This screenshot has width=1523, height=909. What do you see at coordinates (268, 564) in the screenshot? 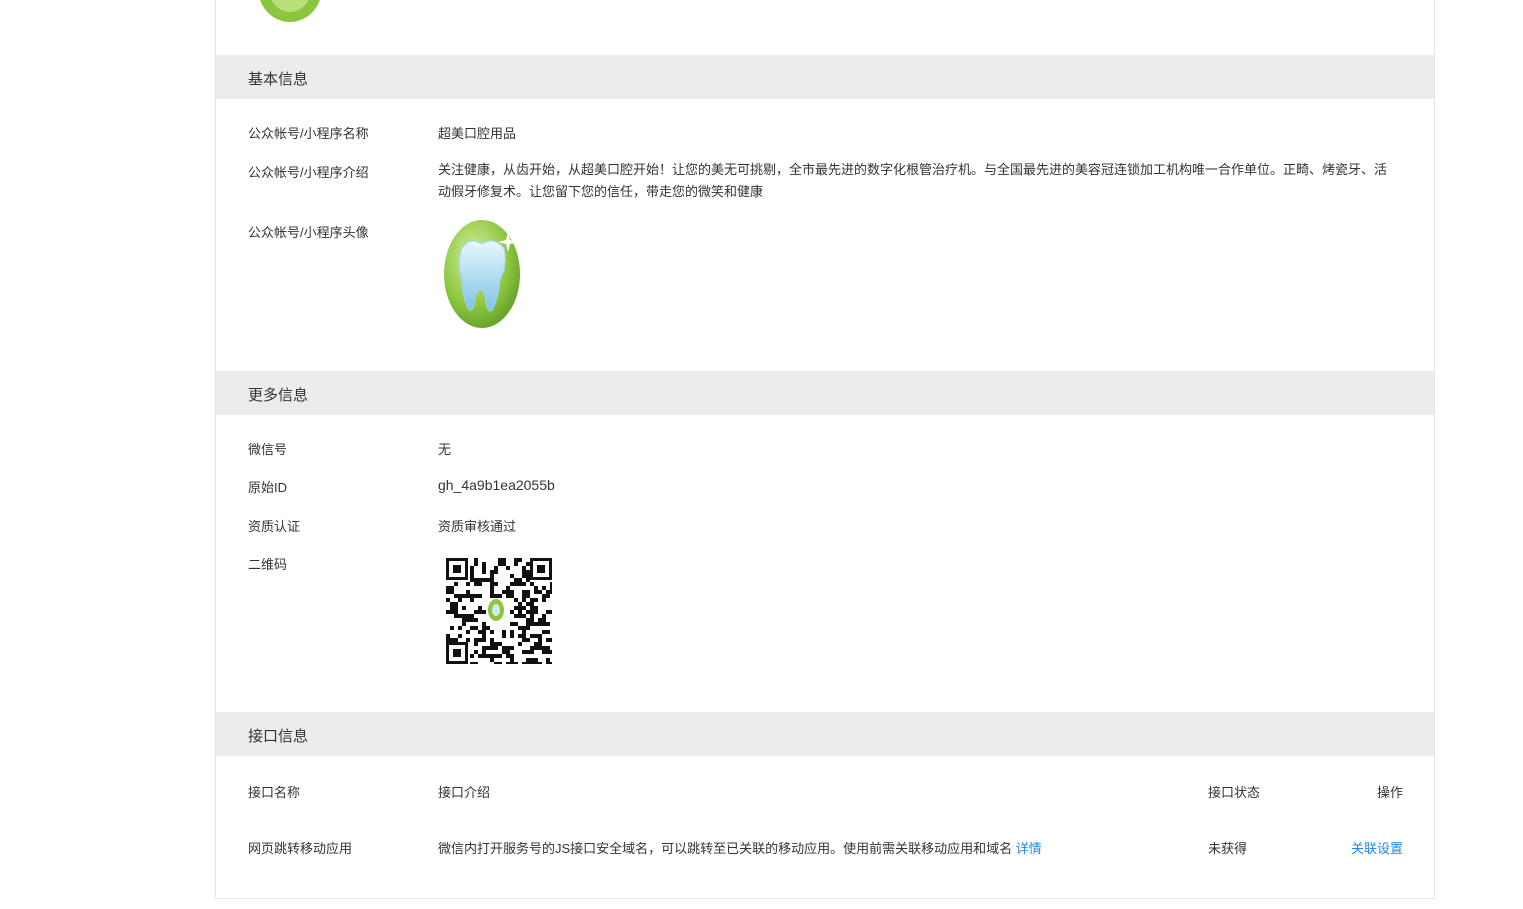
I see `qr-code-label: 二维码` at bounding box center [268, 564].